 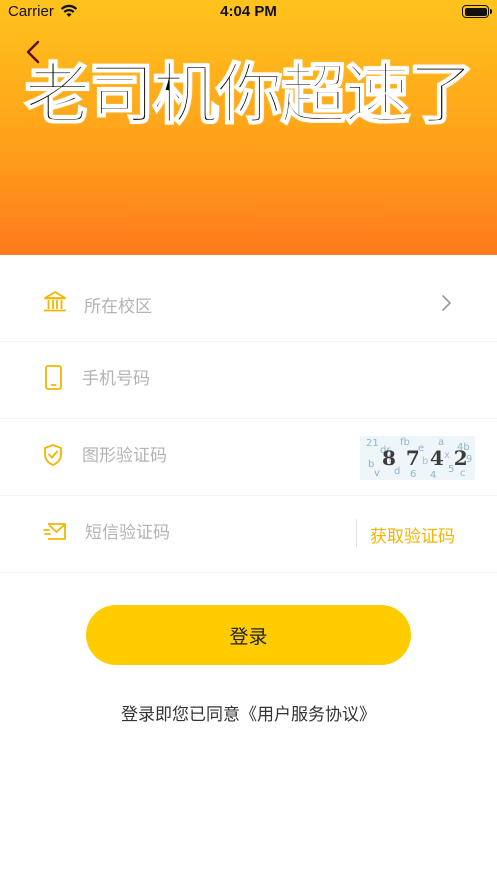 What do you see at coordinates (377, 473) in the screenshot?
I see `svg-text: v` at bounding box center [377, 473].